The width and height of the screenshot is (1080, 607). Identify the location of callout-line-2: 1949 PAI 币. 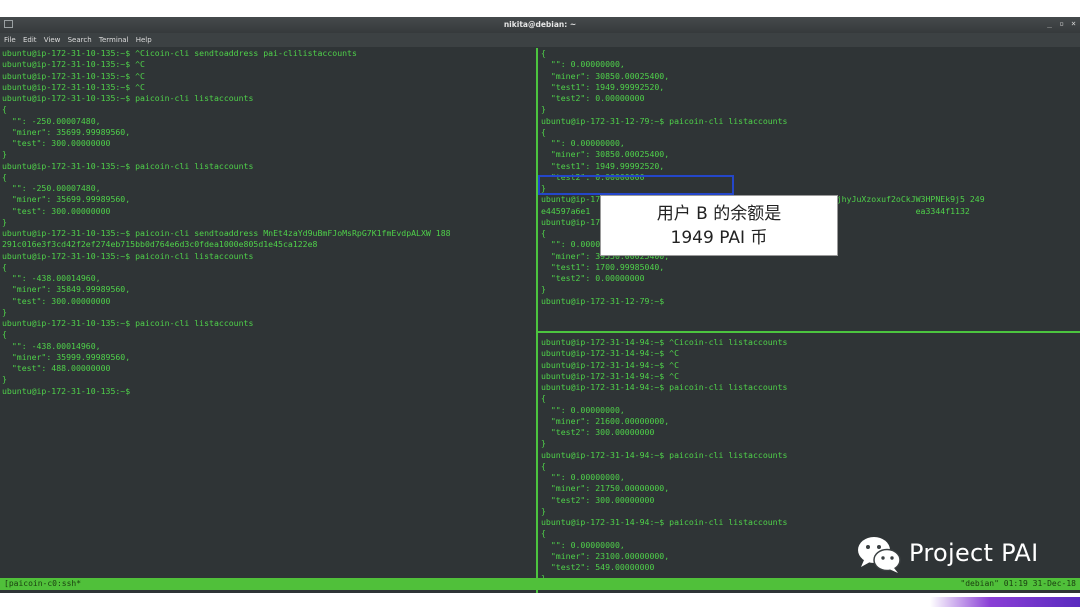
(719, 238).